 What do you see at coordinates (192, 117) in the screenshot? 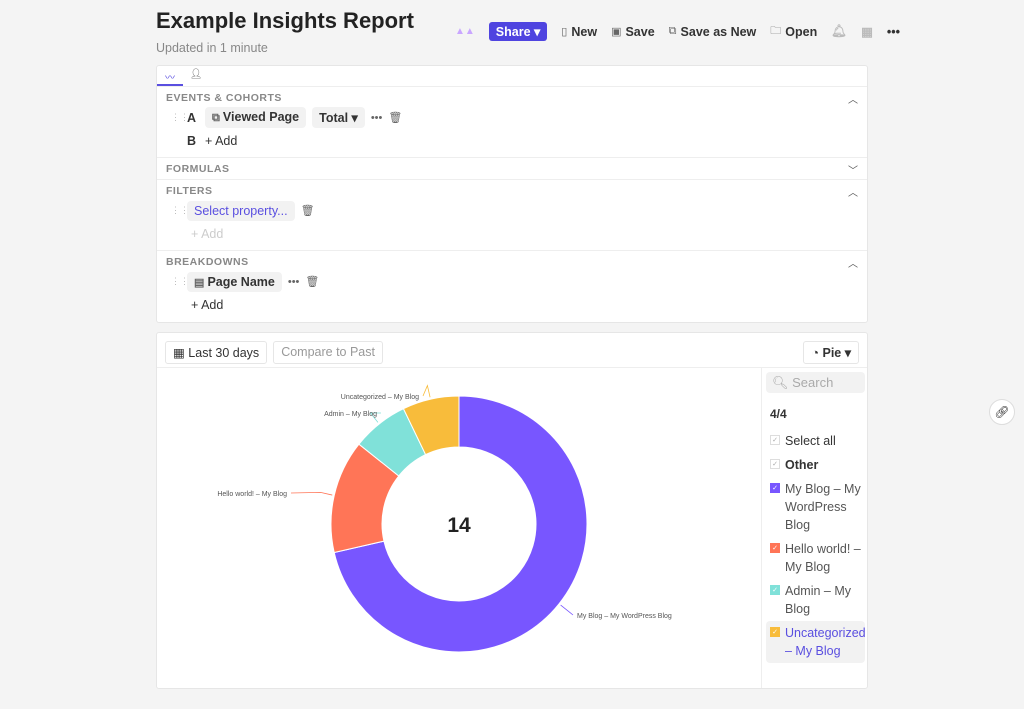
I see `row-letter: A` at bounding box center [192, 117].